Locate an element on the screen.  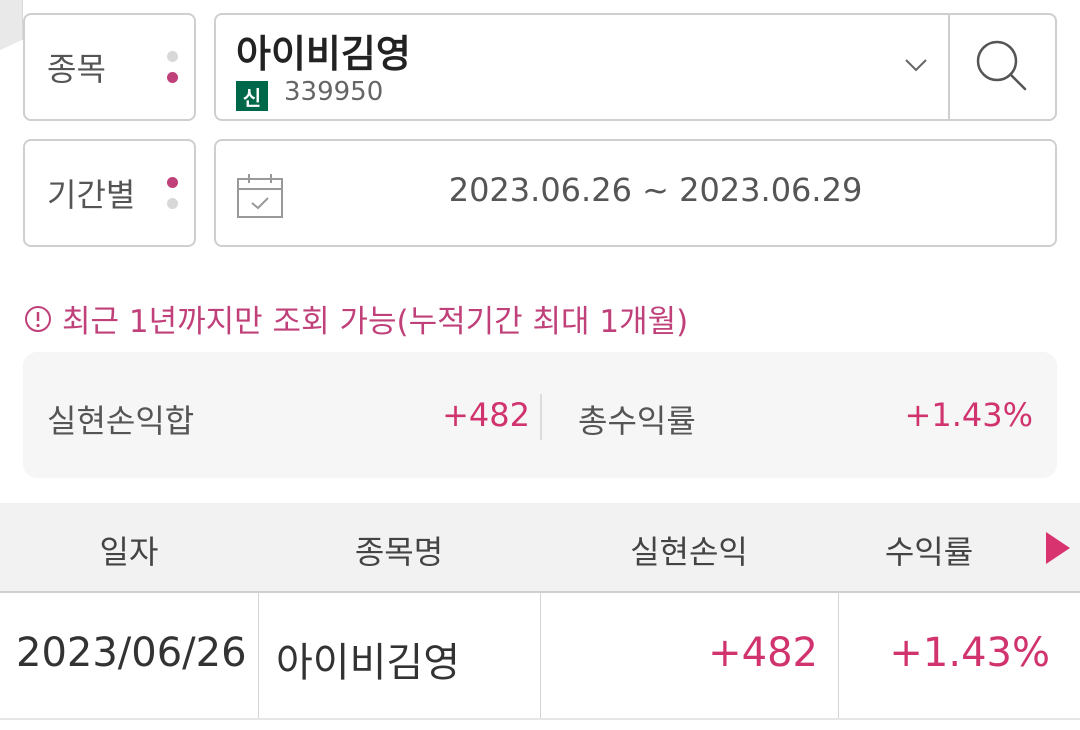
date-range-text: 2023.06.26 ~ 2023.06.29 is located at coordinates (655, 190).